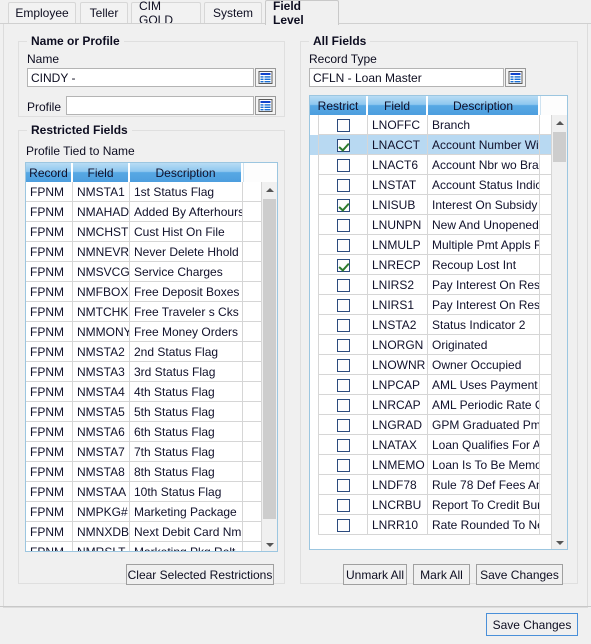  I want to click on table-row: LNIRS2 Pay Interest On Reser, so click(438, 285).